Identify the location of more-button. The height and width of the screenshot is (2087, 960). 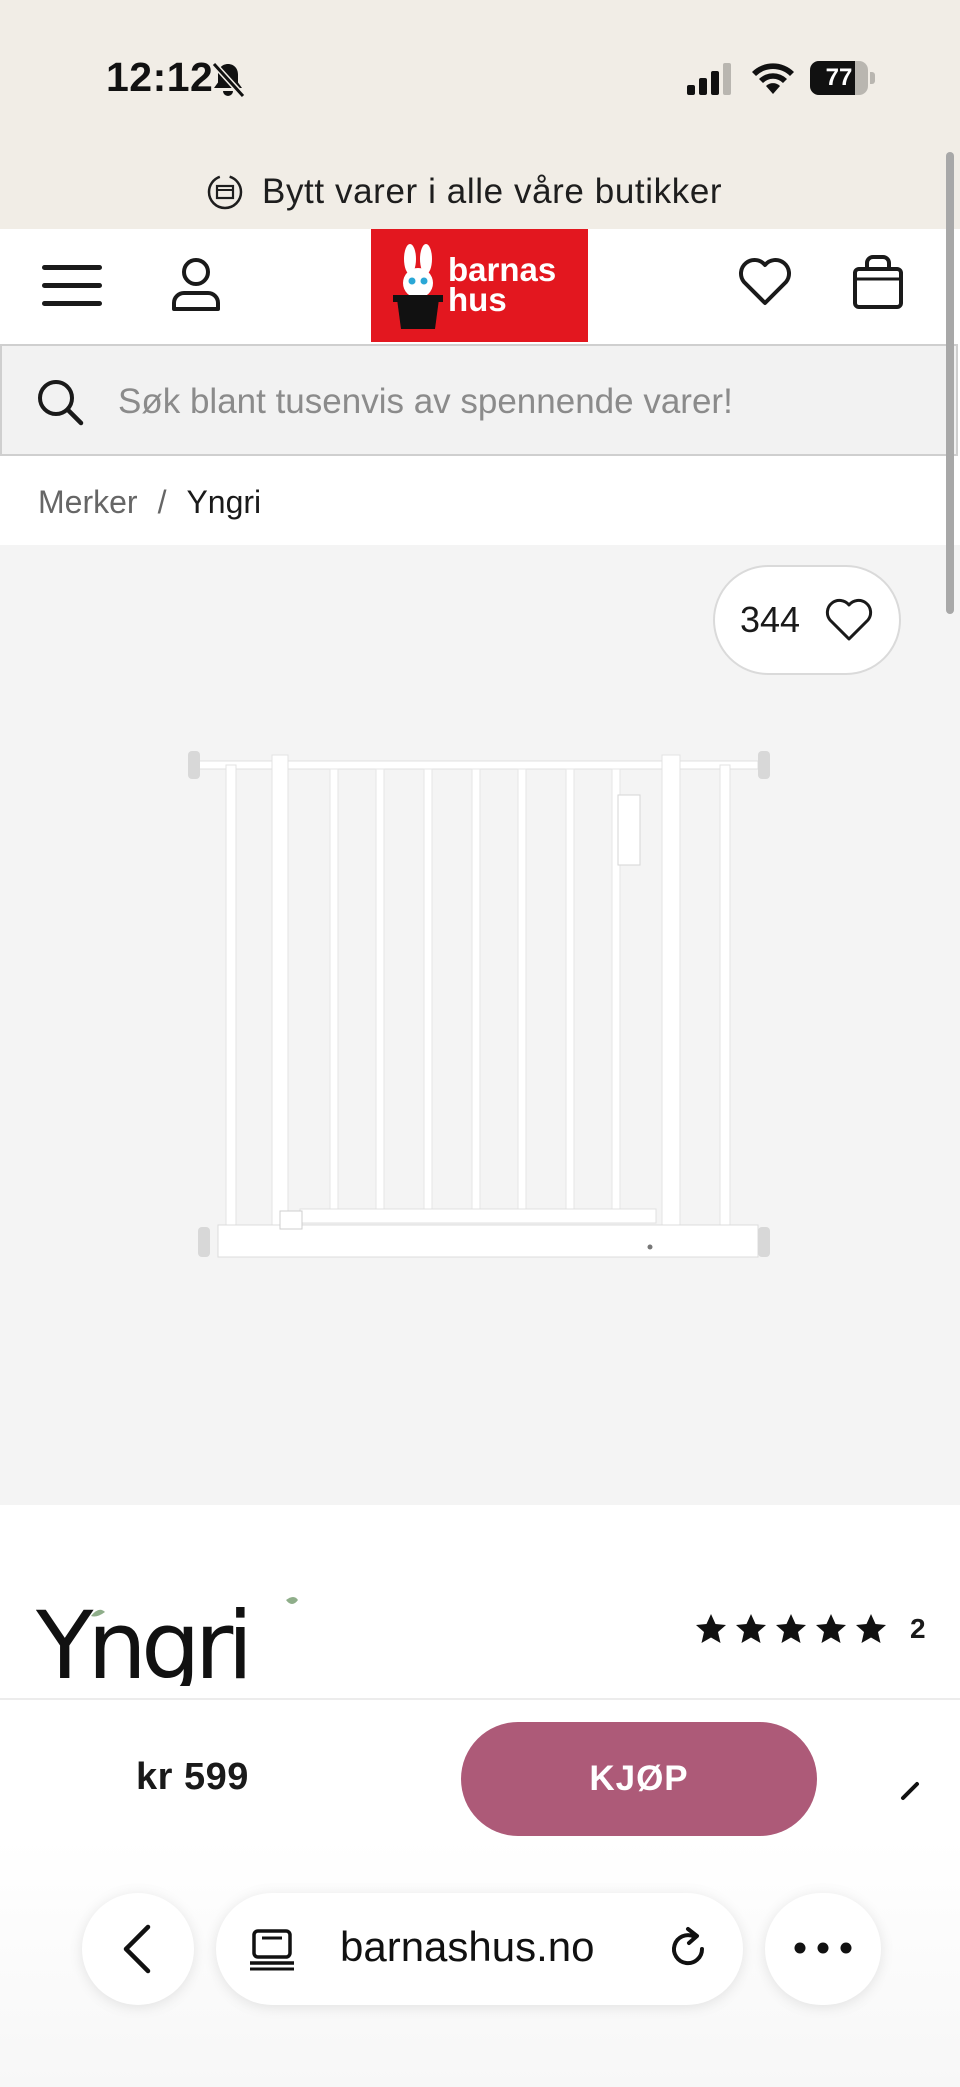
(823, 1949).